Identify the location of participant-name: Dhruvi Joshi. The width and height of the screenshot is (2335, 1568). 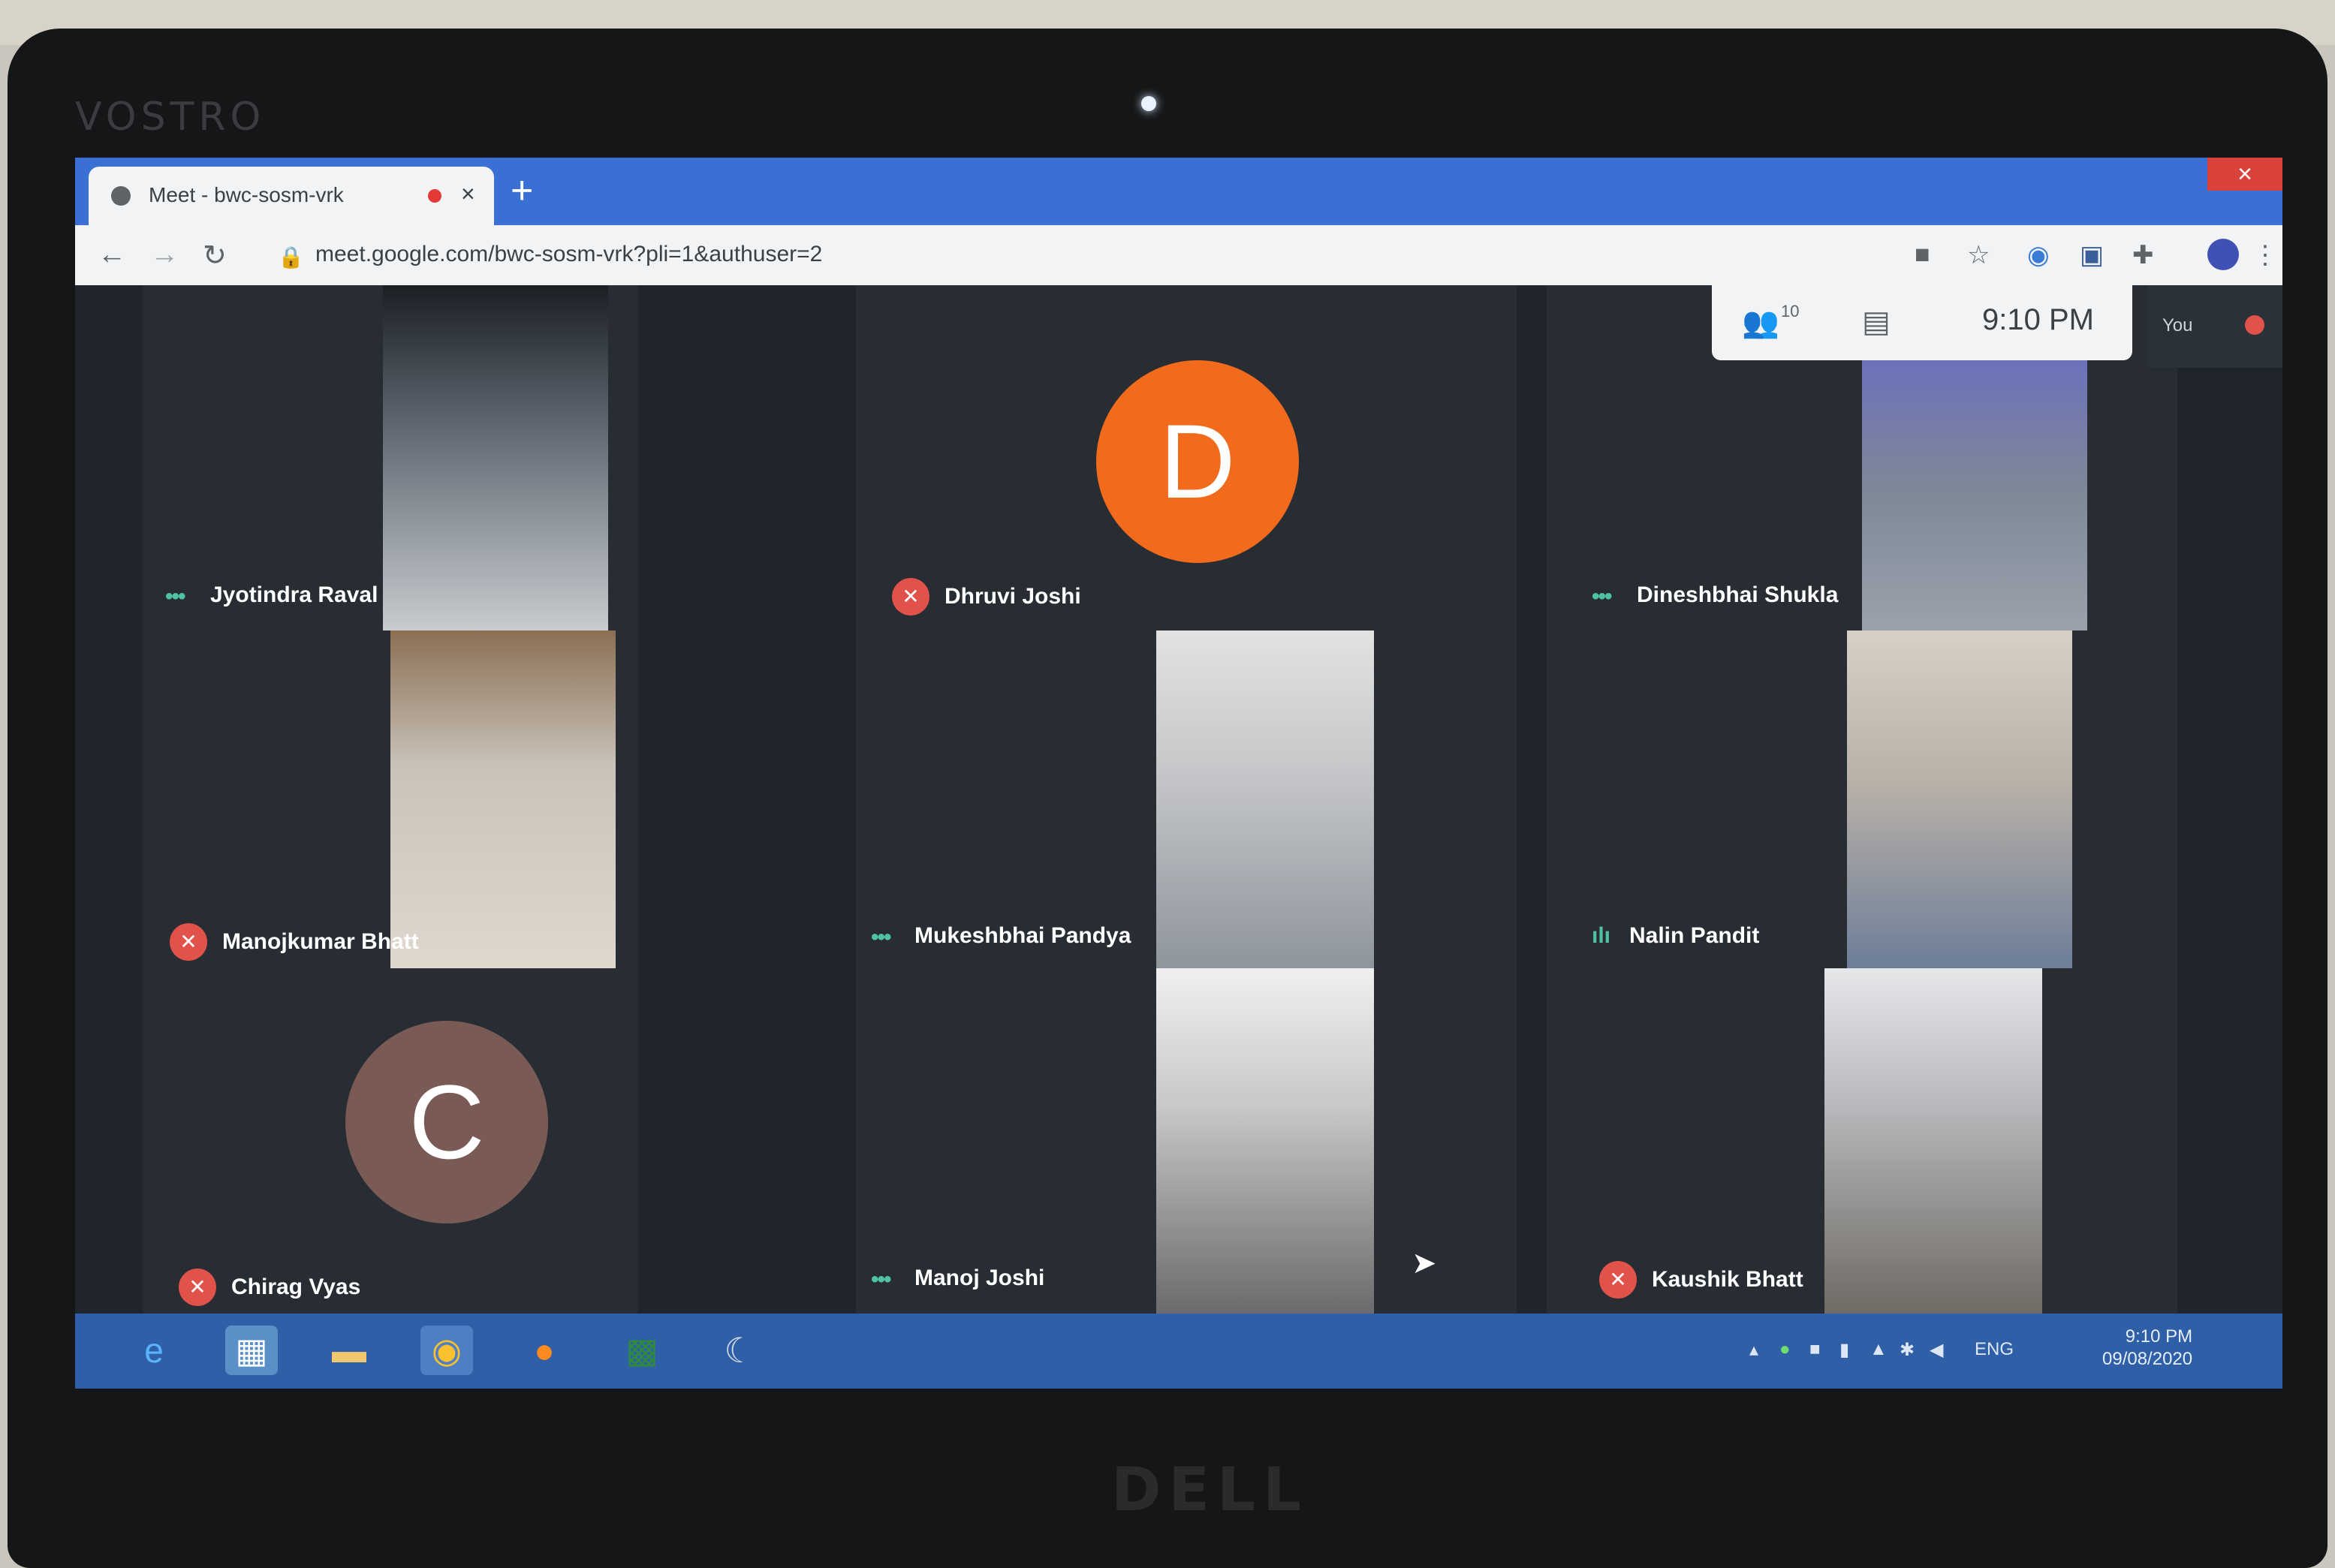
(1013, 596).